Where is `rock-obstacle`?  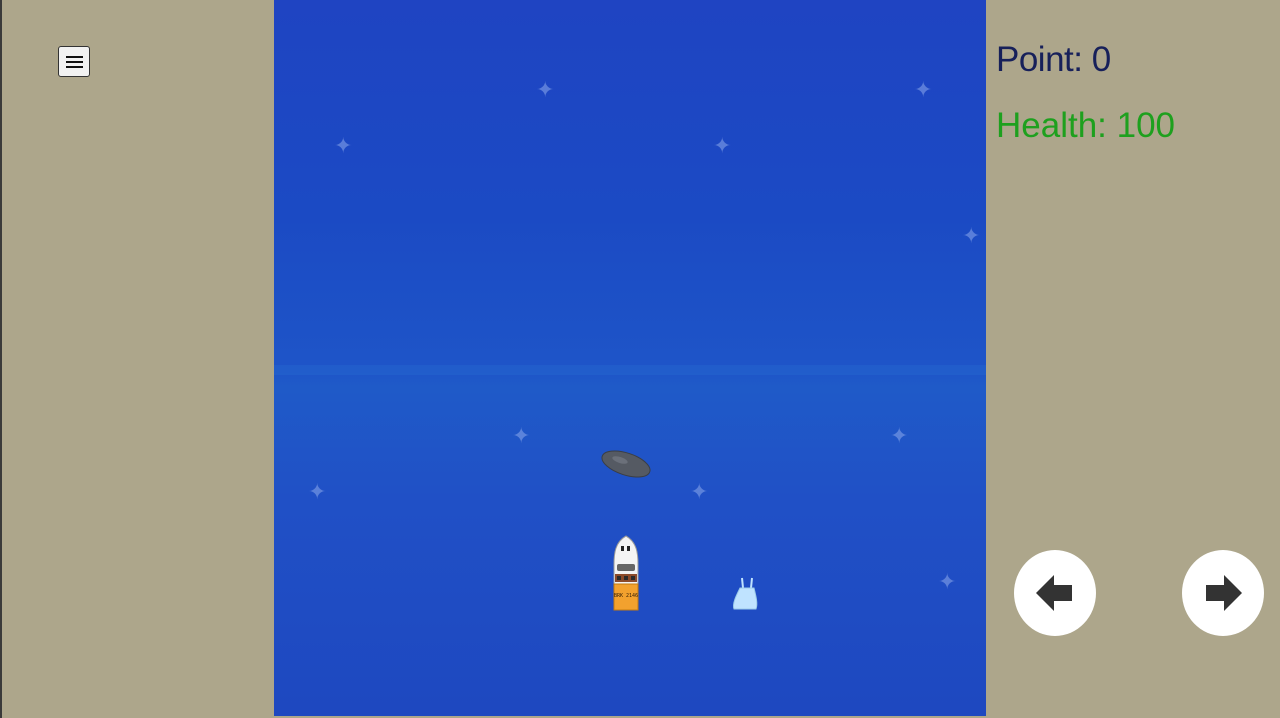 rock-obstacle is located at coordinates (626, 464).